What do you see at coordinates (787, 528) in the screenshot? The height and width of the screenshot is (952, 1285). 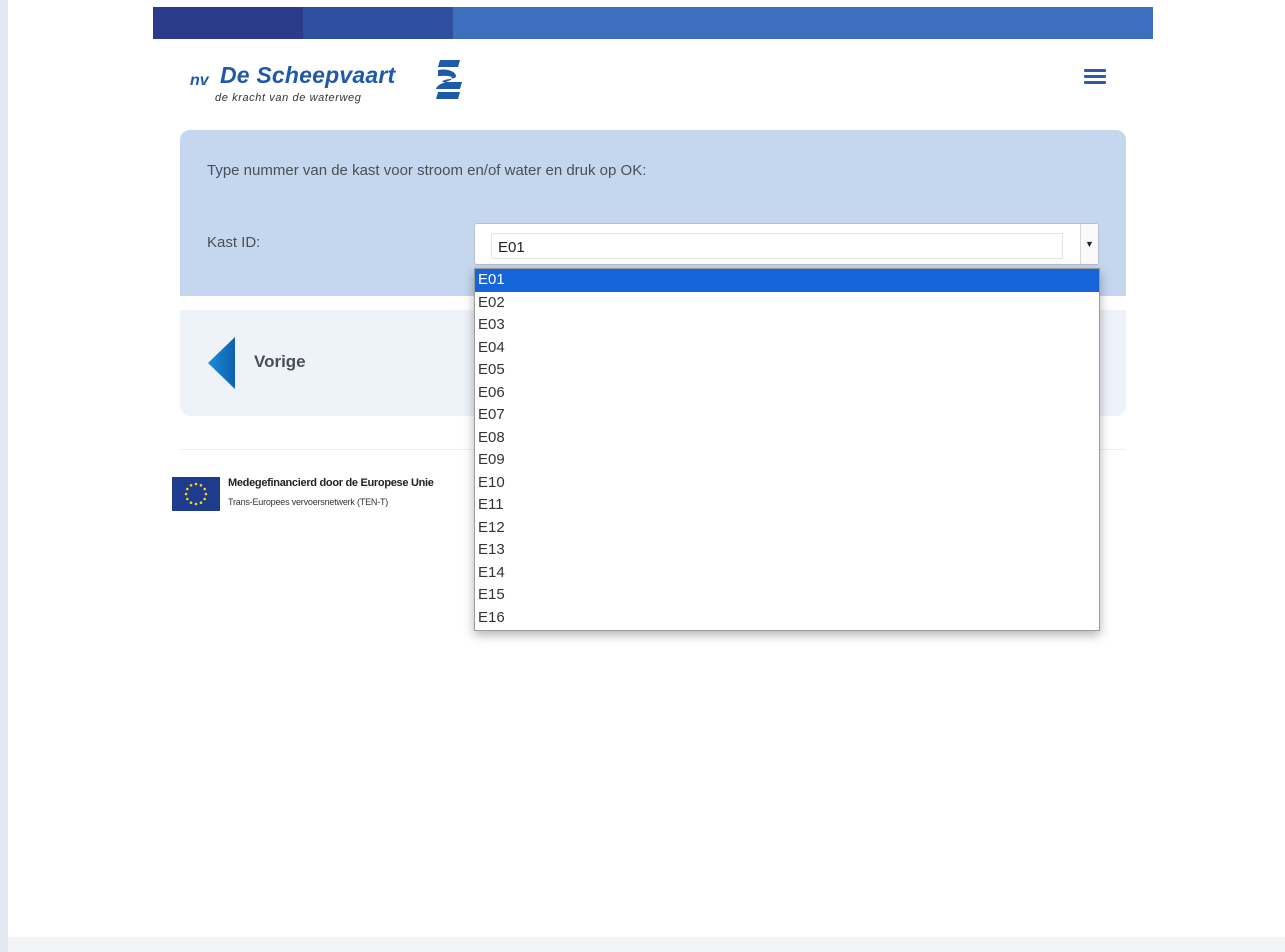 I see `option-item: E12` at bounding box center [787, 528].